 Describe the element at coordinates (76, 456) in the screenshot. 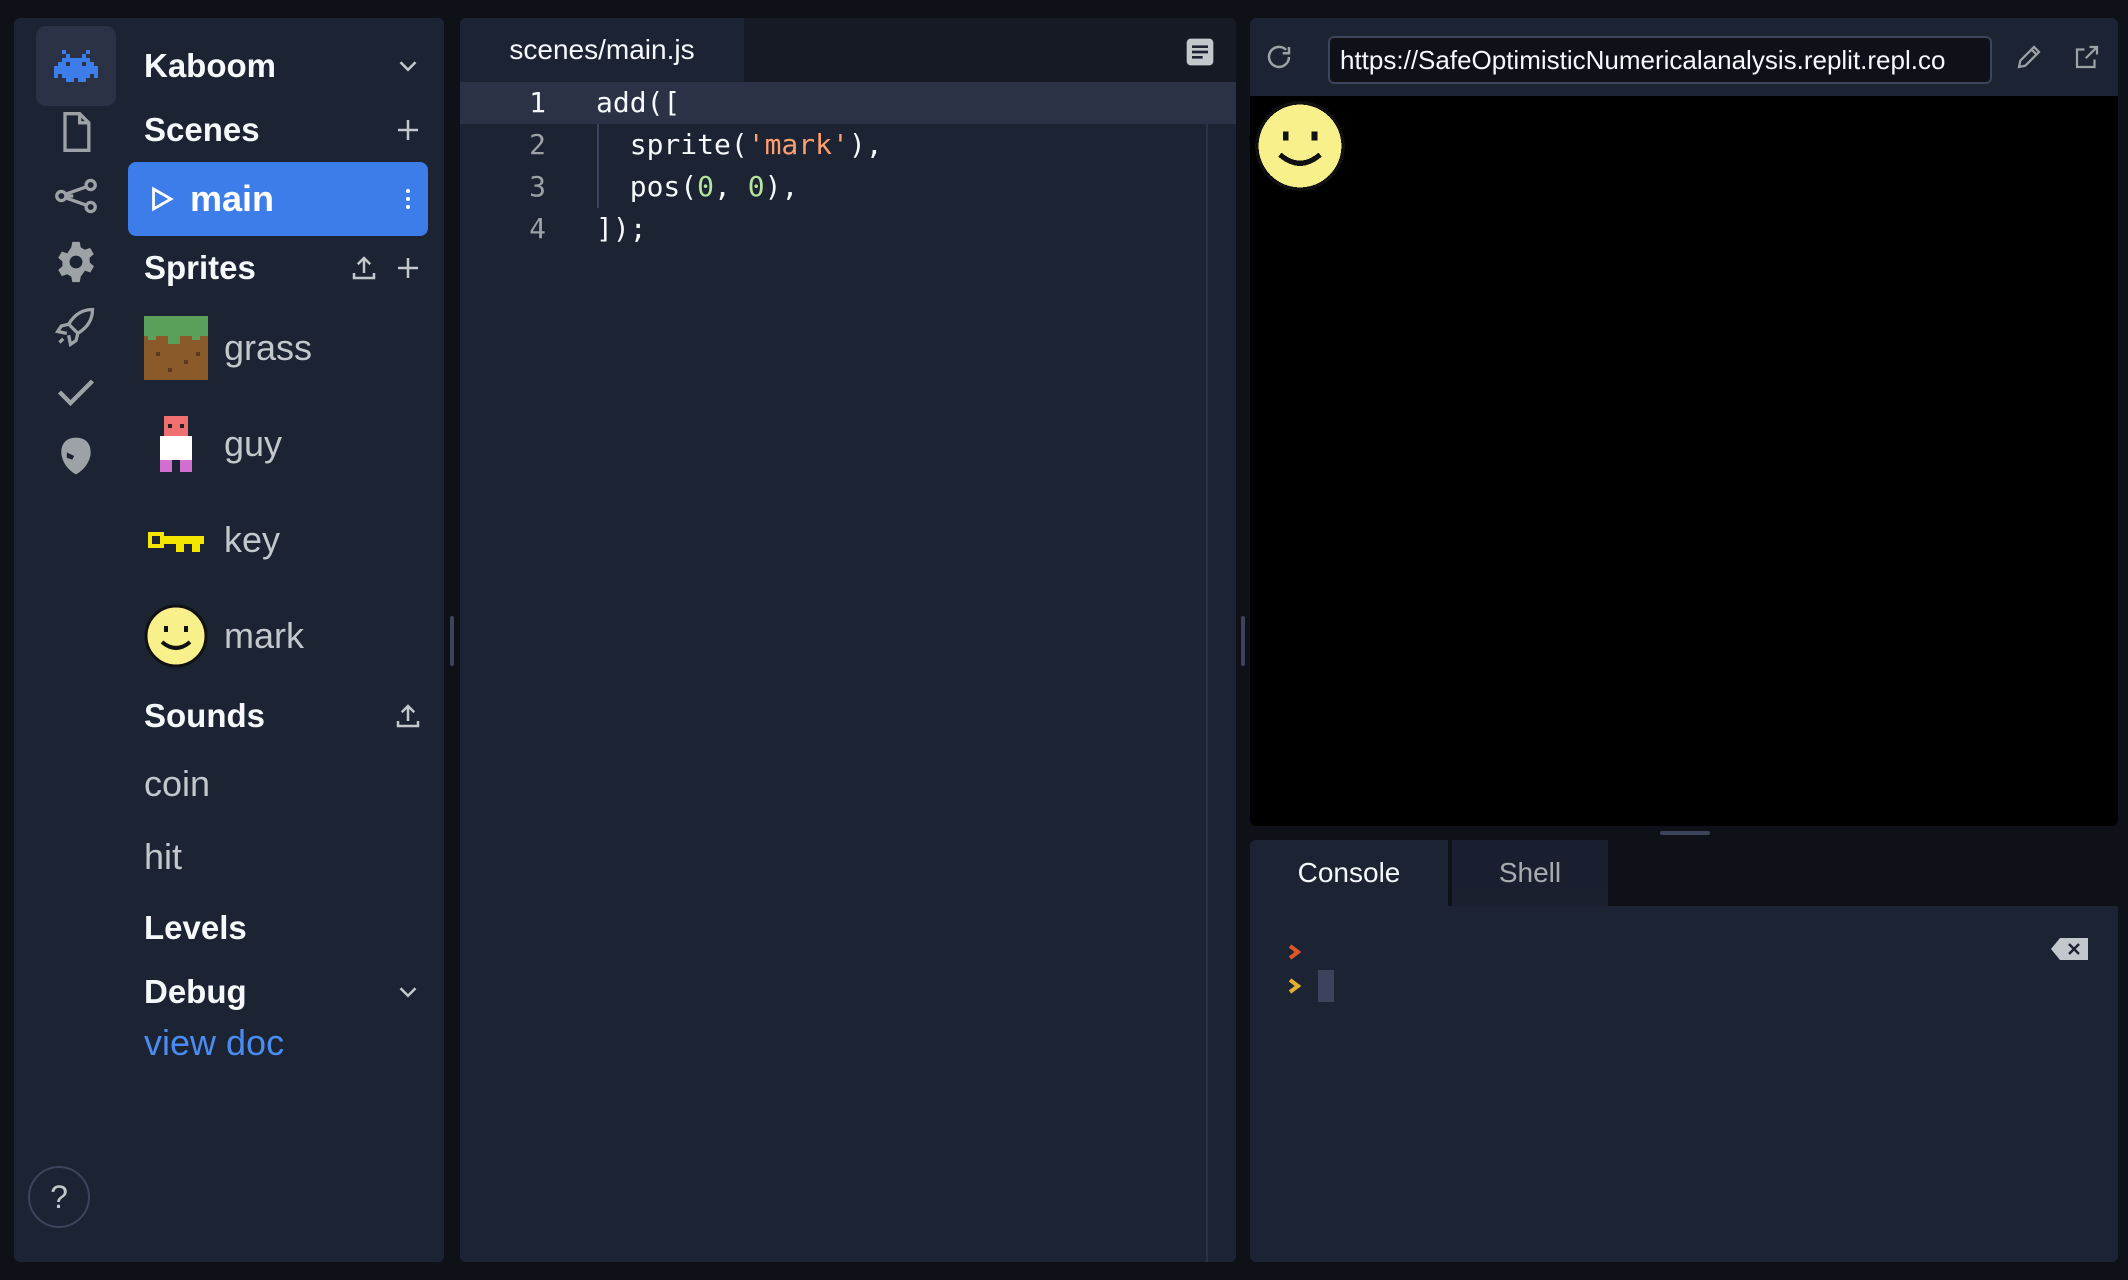

I see `alien-icon` at that location.